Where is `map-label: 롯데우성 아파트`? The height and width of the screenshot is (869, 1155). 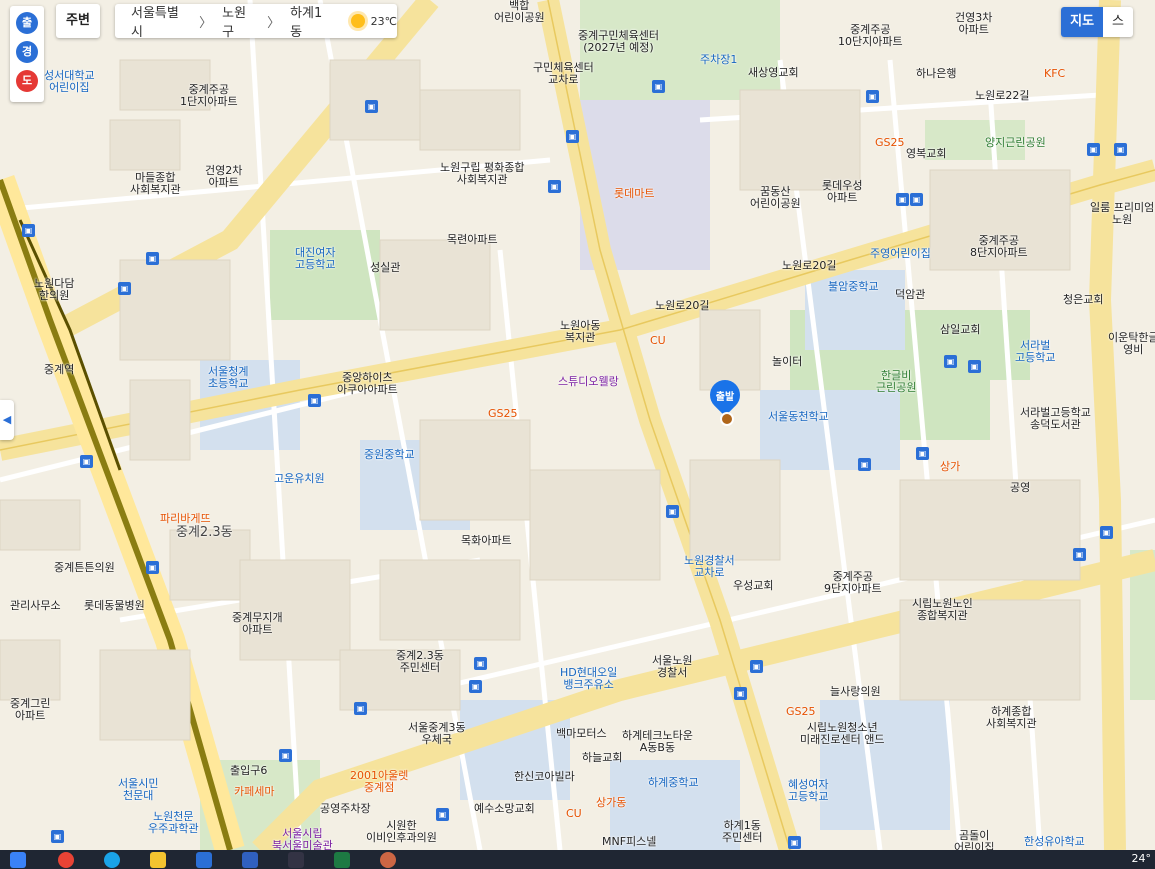 map-label: 롯데우성 아파트 is located at coordinates (842, 192).